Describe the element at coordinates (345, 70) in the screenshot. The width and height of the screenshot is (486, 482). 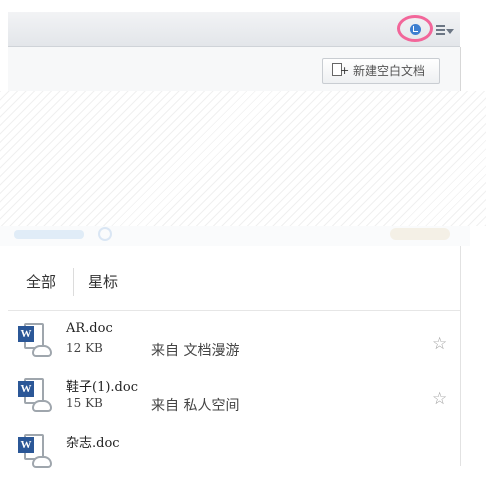
I see `plus-icon: +` at that location.